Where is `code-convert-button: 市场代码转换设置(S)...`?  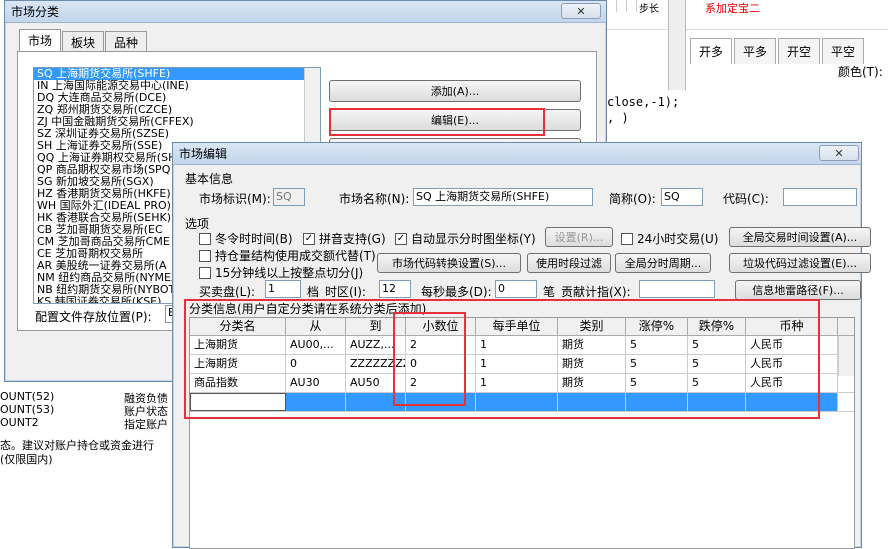 code-convert-button: 市场代码转换设置(S)... is located at coordinates (449, 263).